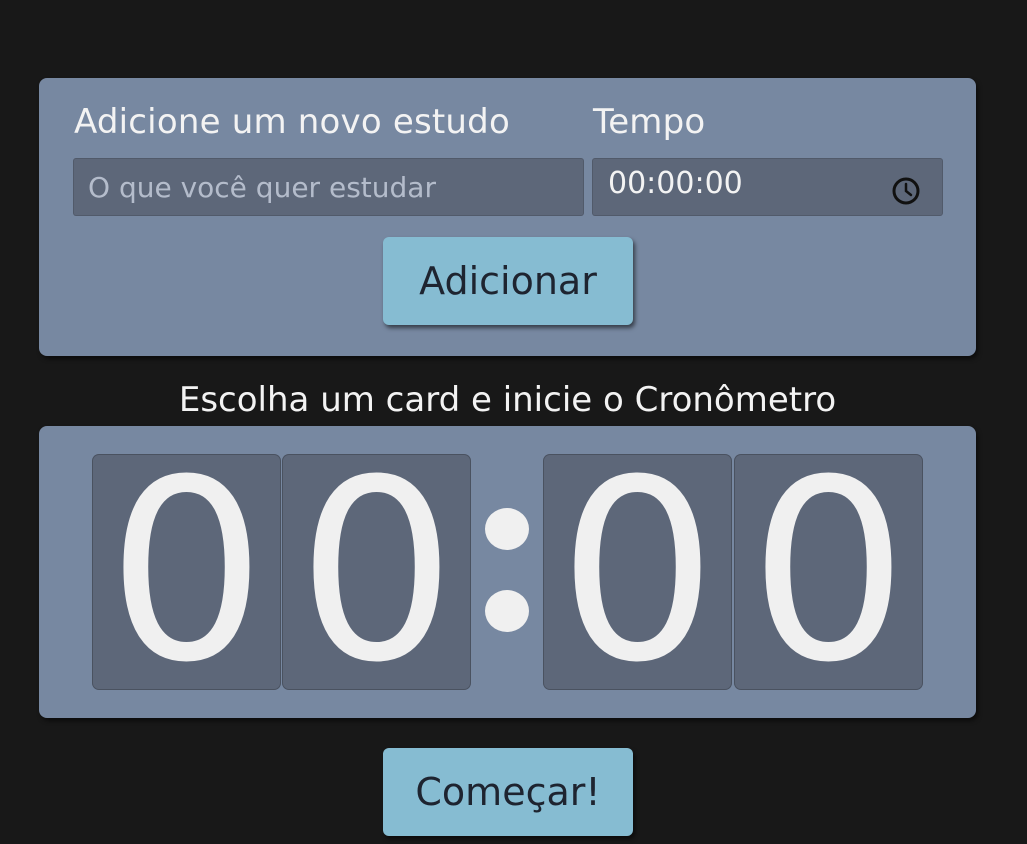  I want to click on add-button: Adicionar, so click(508, 281).